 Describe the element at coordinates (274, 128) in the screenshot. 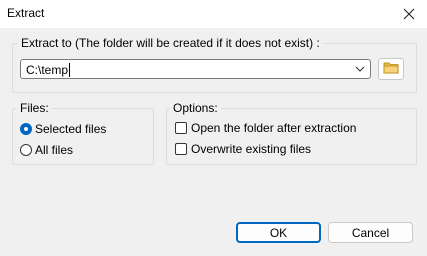

I see `open-folder-label: Open the folder after extraction` at that location.